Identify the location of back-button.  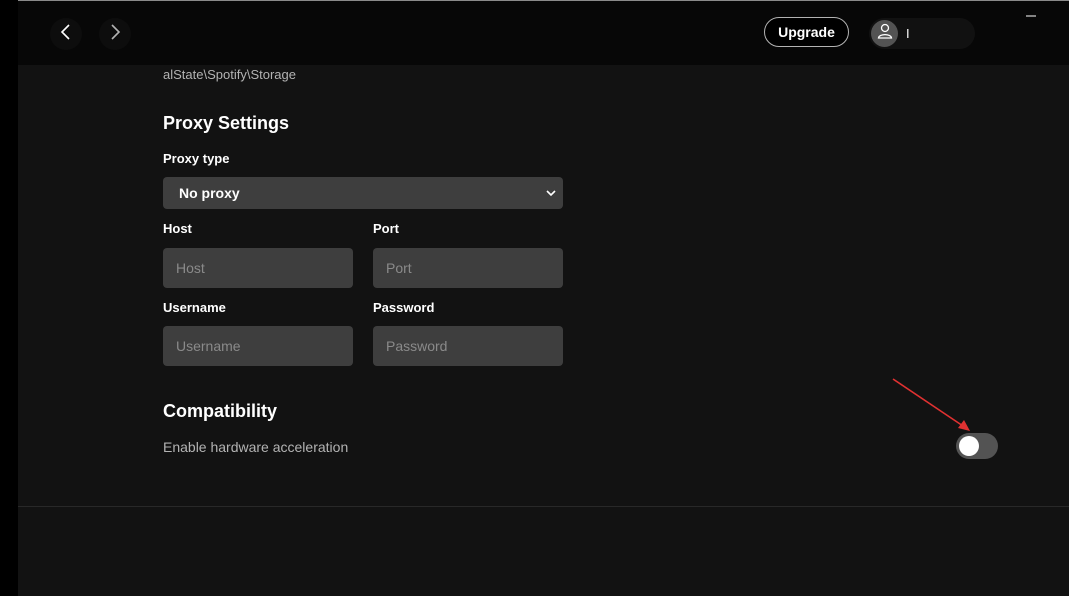
(66, 34).